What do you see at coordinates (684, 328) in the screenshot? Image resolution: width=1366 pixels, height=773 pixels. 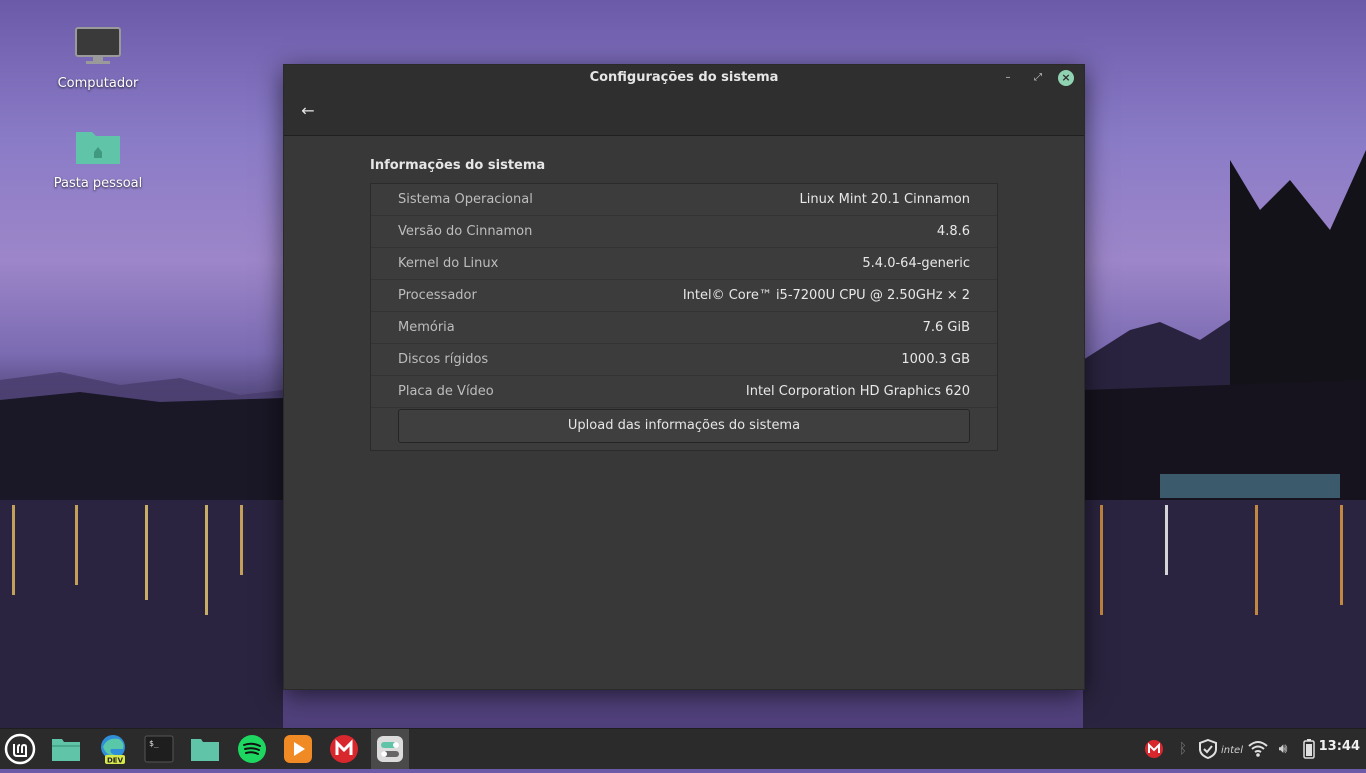 I see `info-row-memory: Memória 7.6 GiB` at bounding box center [684, 328].